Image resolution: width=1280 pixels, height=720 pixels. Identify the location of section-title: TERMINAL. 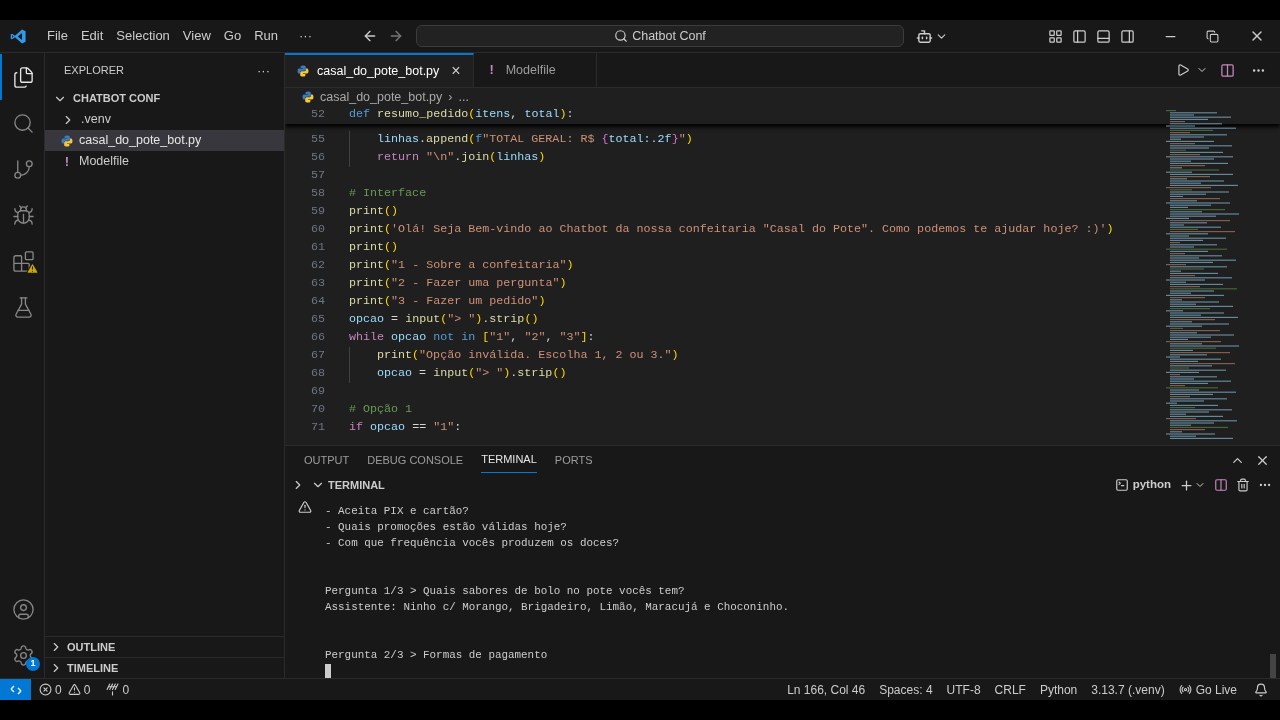
(356, 485).